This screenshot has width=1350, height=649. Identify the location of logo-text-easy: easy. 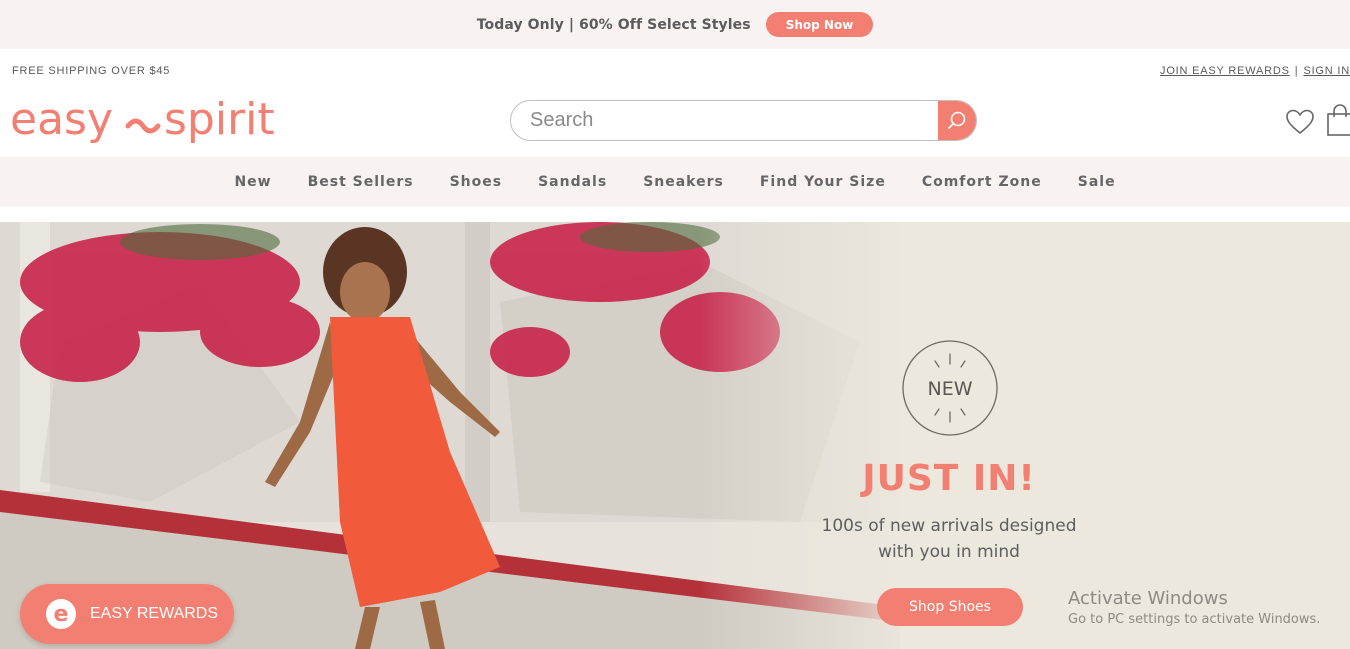
(61, 119).